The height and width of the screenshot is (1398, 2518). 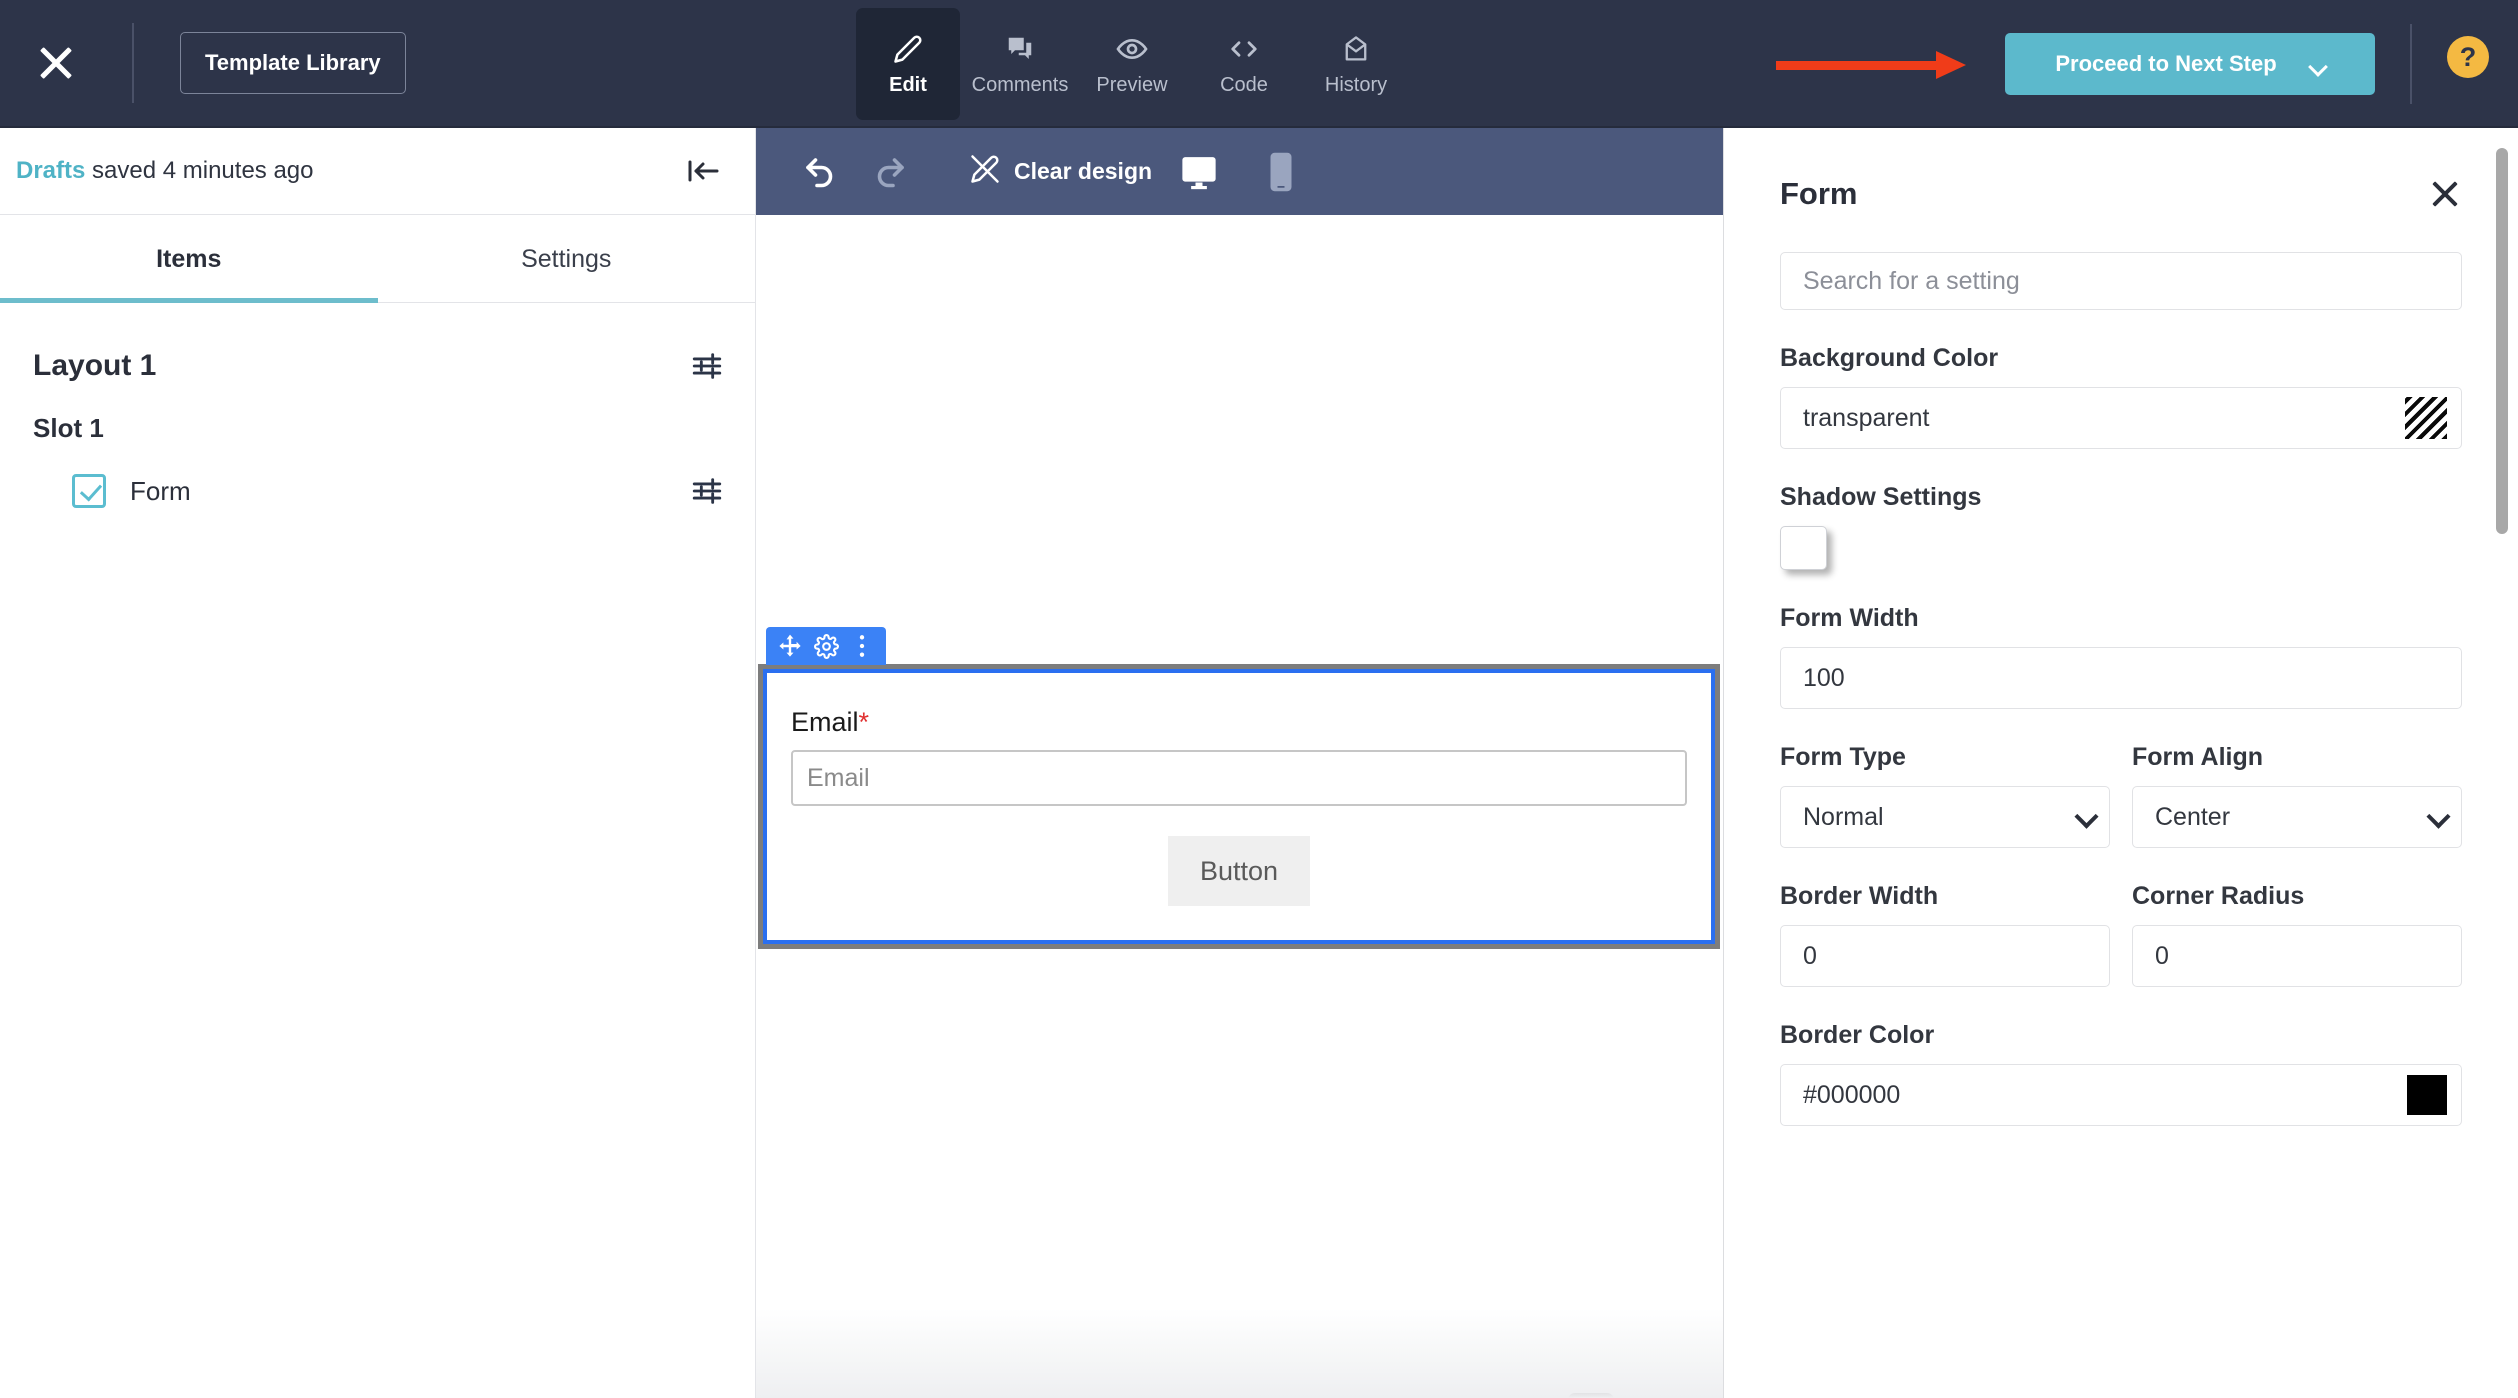 I want to click on tab-comments: Comments, so click(x=1020, y=64).